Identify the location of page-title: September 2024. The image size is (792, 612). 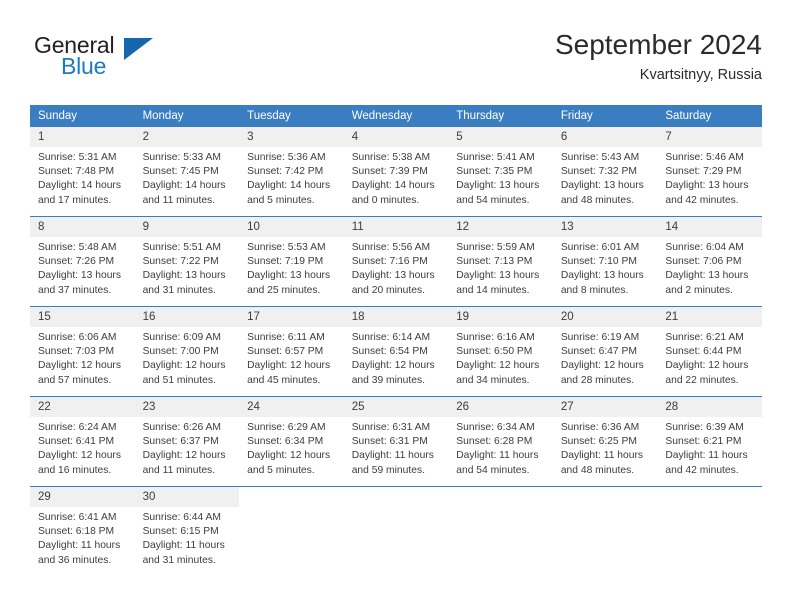
(658, 44).